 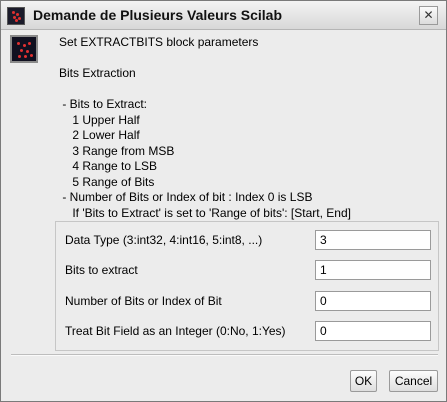 I want to click on bits-to-extract-input, so click(x=373, y=270).